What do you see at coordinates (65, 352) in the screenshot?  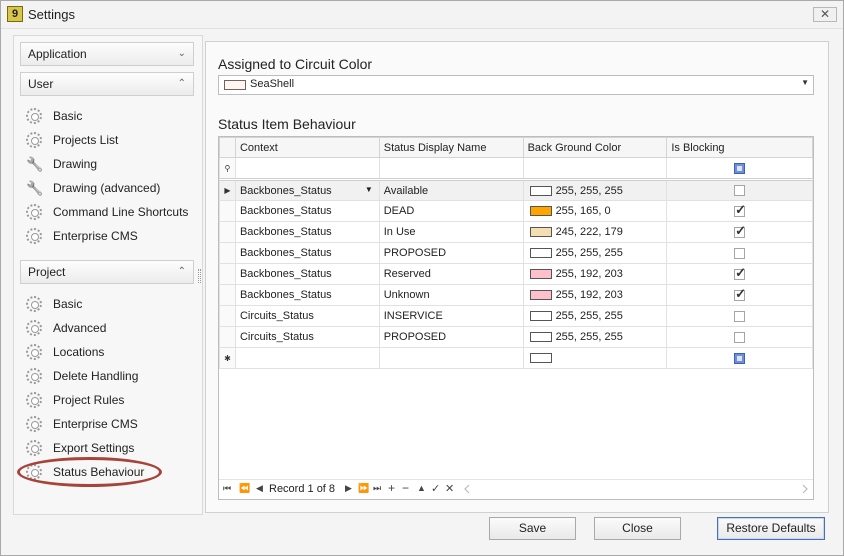 I see `sidebar-item-locations: Locations` at bounding box center [65, 352].